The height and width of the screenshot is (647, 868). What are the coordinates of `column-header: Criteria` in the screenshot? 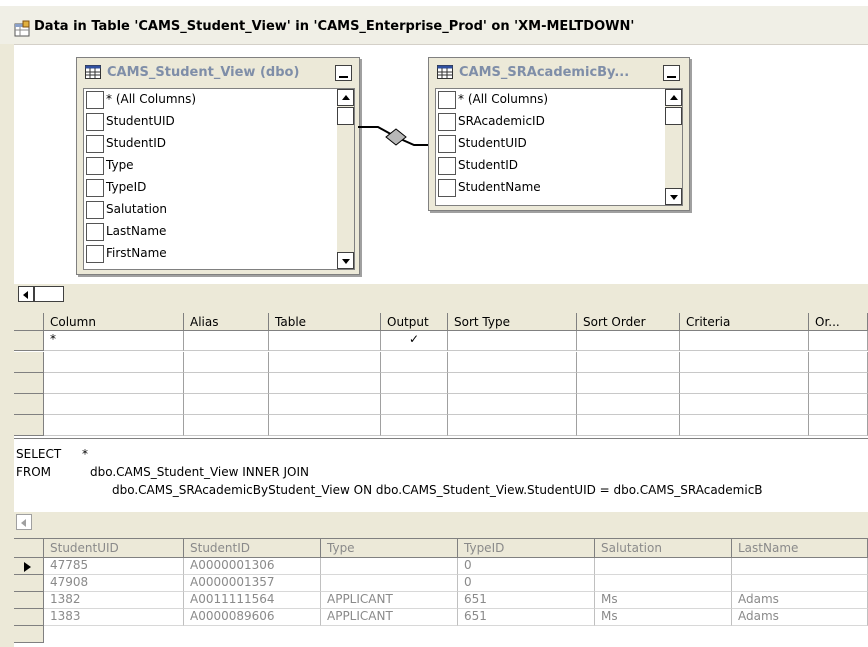 It's located at (744, 322).